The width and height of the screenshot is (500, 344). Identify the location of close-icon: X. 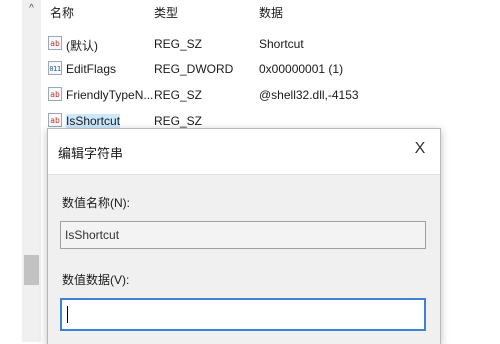
(420, 149).